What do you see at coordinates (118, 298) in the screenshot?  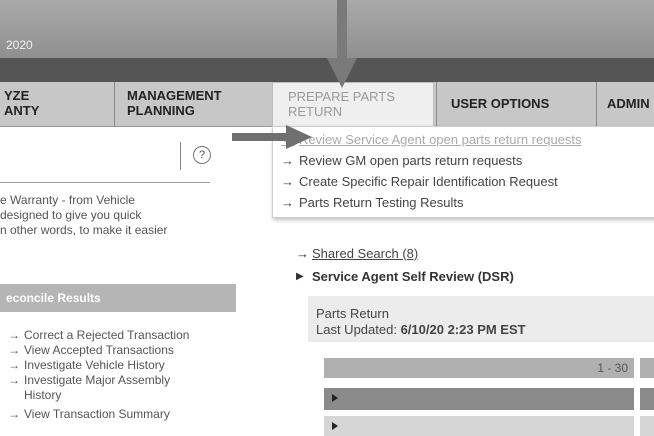 I see `reconcile-results-header: econcile Results` at bounding box center [118, 298].